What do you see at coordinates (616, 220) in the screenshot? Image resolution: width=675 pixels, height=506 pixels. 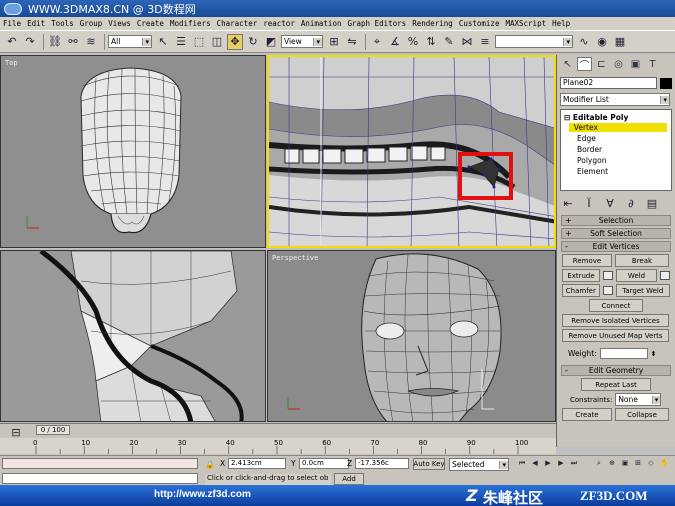 I see `rollout-selection: + Selection` at bounding box center [616, 220].